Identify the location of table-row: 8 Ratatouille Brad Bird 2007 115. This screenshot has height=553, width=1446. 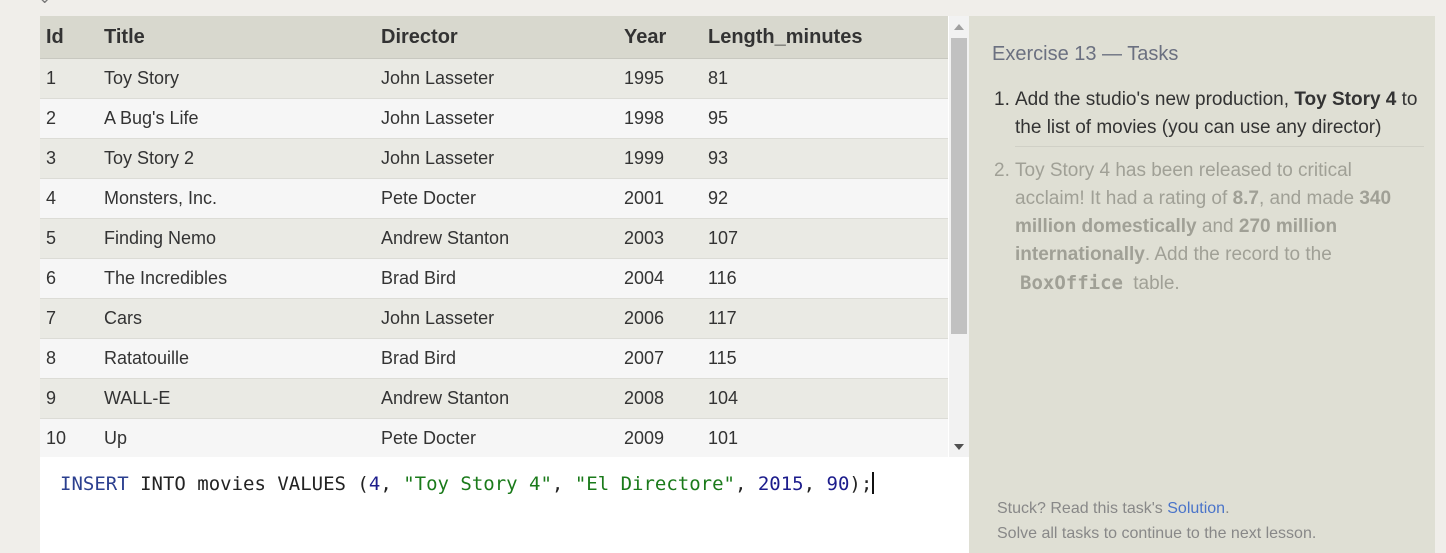
(494, 358).